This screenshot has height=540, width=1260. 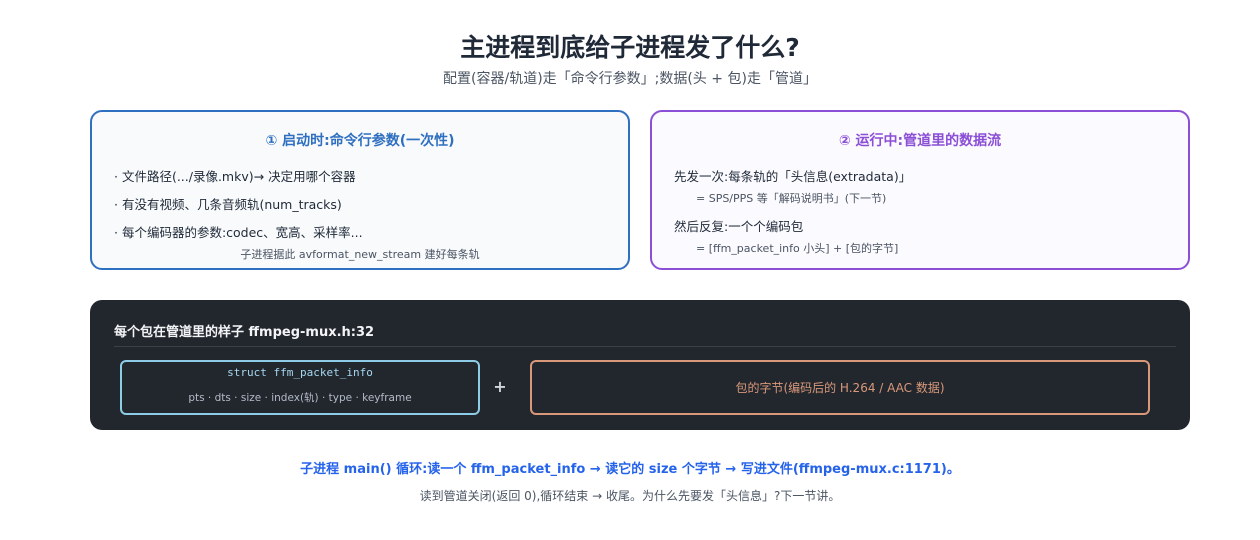 What do you see at coordinates (360, 254) in the screenshot?
I see `startup-args-footer: 子进程据此 avformat_new_stream 建好每条轨` at bounding box center [360, 254].